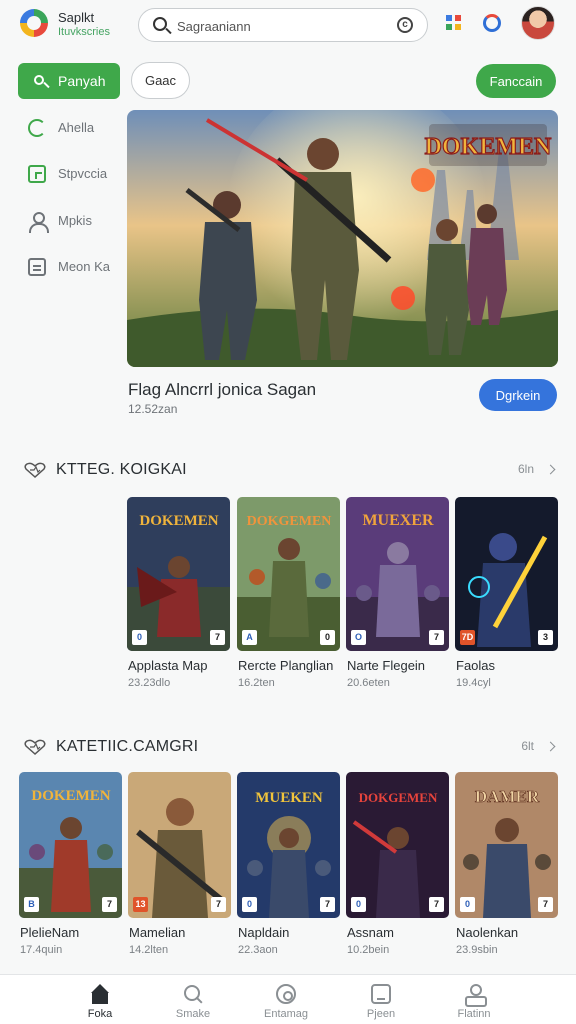 The height and width of the screenshot is (1024, 576). I want to click on section-more-link: 6lt, so click(527, 746).